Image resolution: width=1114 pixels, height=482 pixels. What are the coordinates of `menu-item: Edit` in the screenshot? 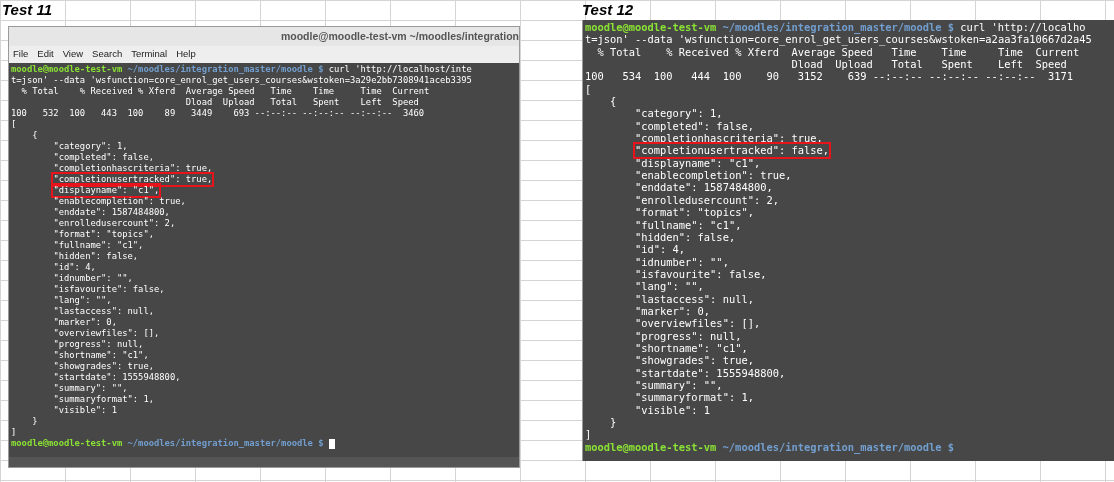 It's located at (45, 54).